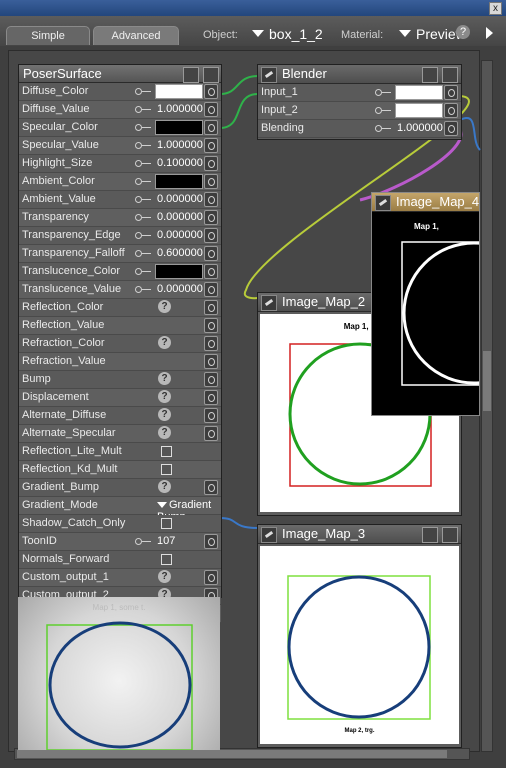 Image resolution: width=506 pixels, height=768 pixels. What do you see at coordinates (425, 304) in the screenshot?
I see `image-map-4-node: Image_Map_4 Map 1,` at bounding box center [425, 304].